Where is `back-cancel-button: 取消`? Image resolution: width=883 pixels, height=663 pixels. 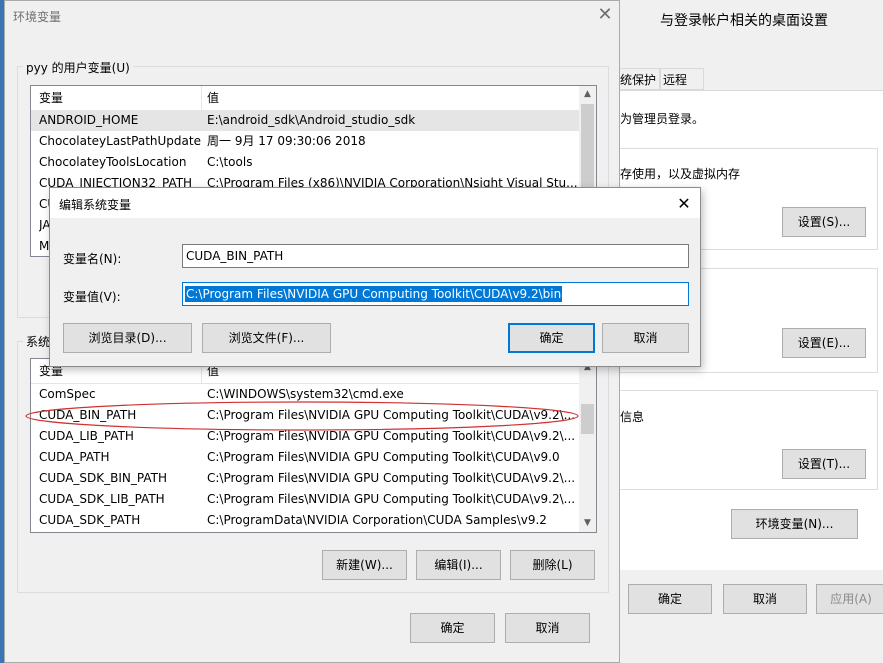 back-cancel-button: 取消 is located at coordinates (765, 599).